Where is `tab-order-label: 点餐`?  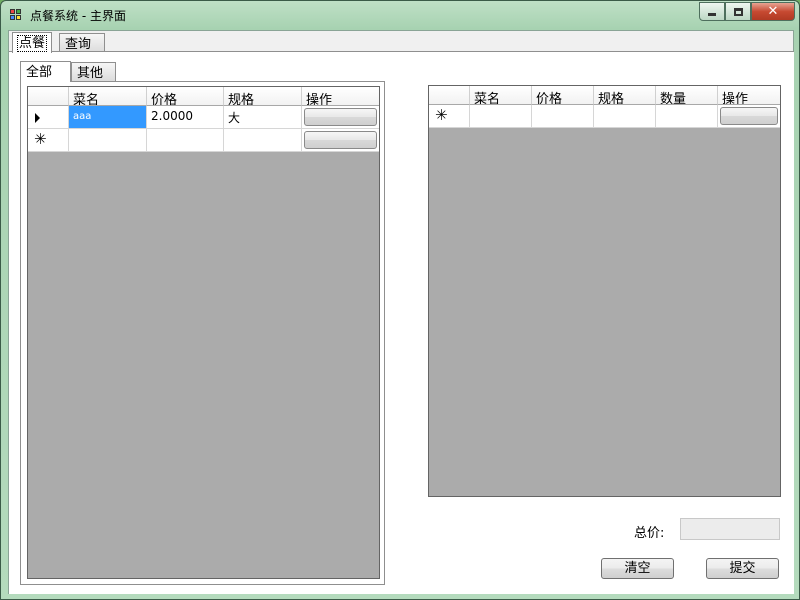
tab-order-label: 点餐 is located at coordinates (32, 43).